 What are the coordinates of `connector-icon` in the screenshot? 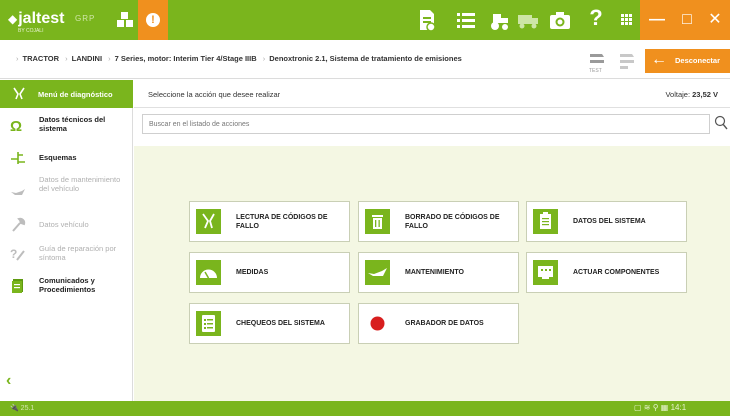 It's located at (627, 61).